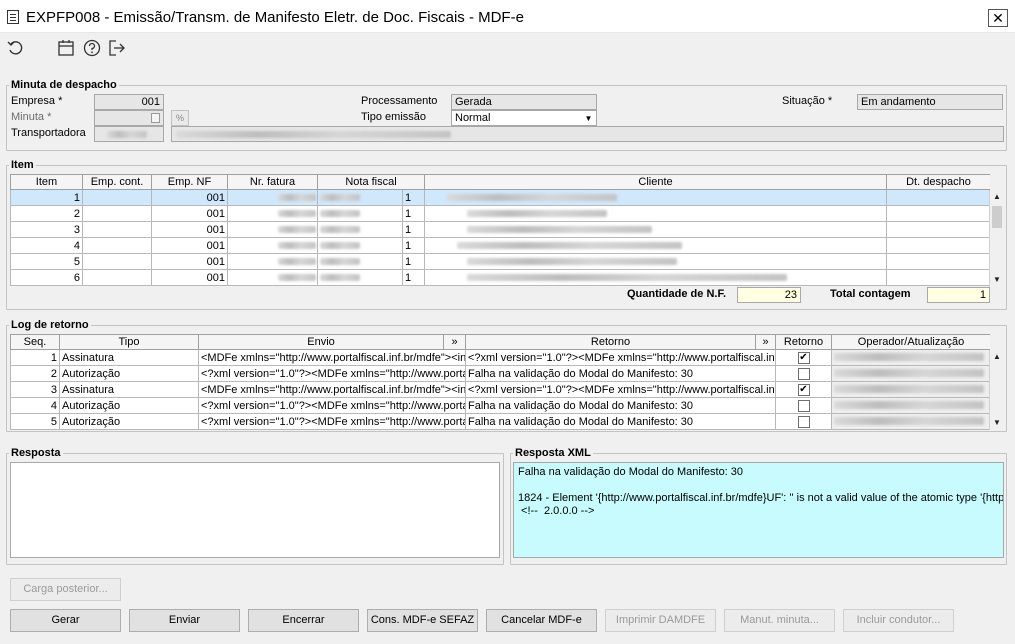 This screenshot has width=1015, height=644. Describe the element at coordinates (996, 238) in the screenshot. I see `item-scrollbar: ▲ ▼` at that location.